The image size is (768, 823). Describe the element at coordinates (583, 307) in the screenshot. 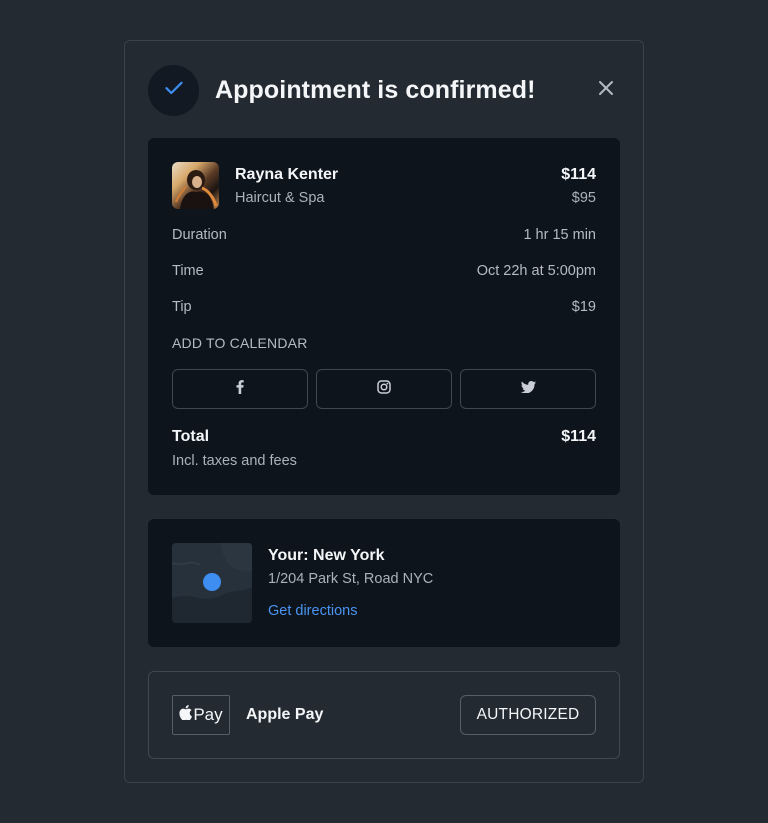

I see `detail-value: $19` at that location.